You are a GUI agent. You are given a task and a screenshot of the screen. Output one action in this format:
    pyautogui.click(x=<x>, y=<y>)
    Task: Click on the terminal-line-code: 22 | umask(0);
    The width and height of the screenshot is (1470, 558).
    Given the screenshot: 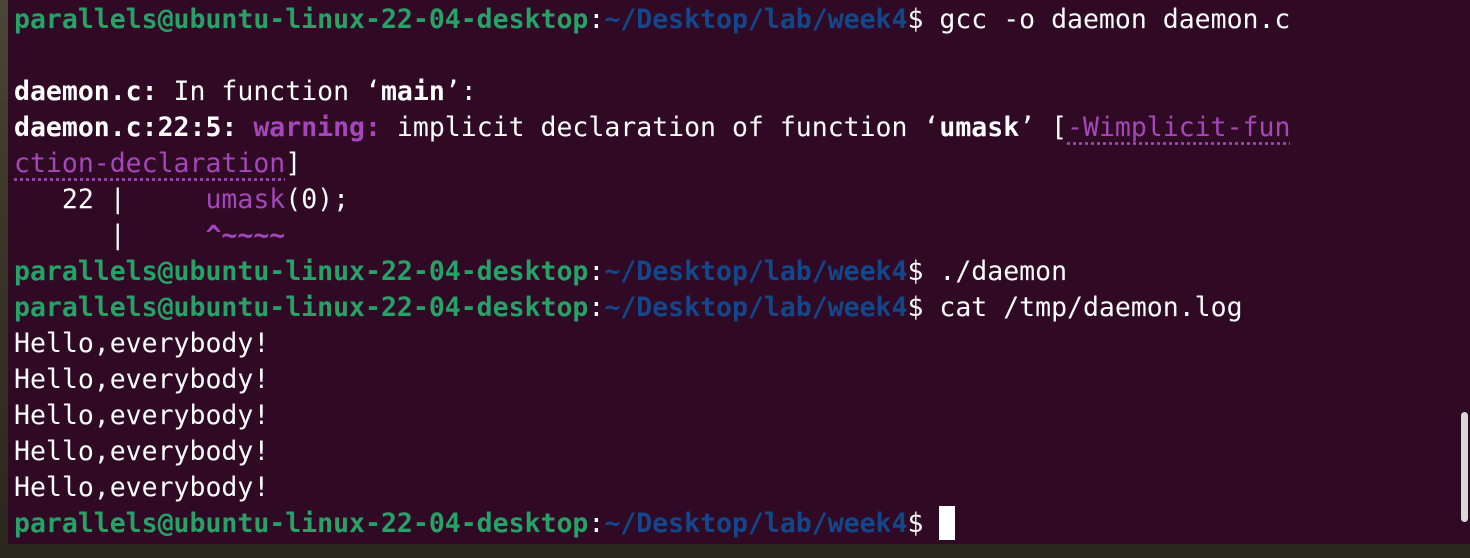 What is the action you would take?
    pyautogui.click(x=652, y=200)
    